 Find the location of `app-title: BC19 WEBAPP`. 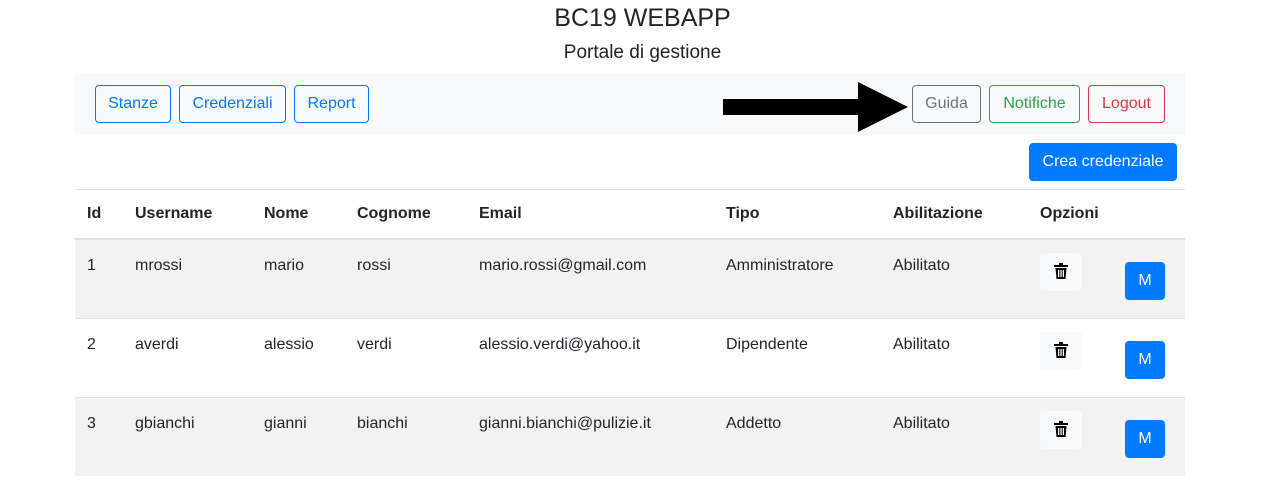

app-title: BC19 WEBAPP is located at coordinates (642, 18).